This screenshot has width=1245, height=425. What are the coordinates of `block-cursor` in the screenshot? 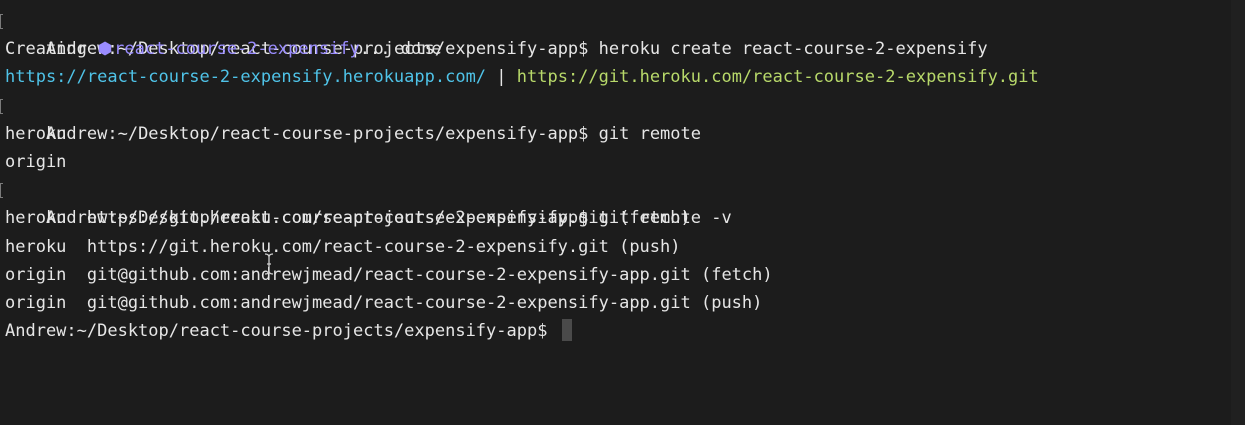 It's located at (566, 330).